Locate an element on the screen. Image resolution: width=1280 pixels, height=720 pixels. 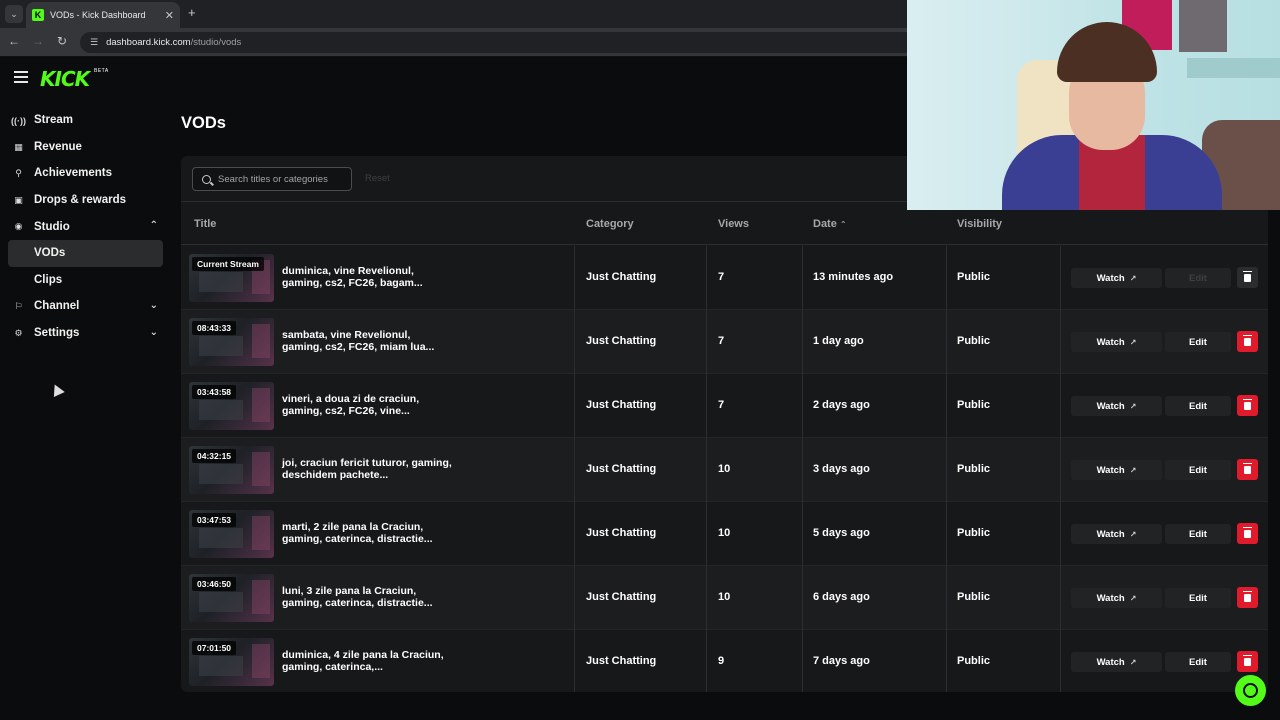
sidebar-item-achievements: ⚲ Achievements is located at coordinates (86, 173).